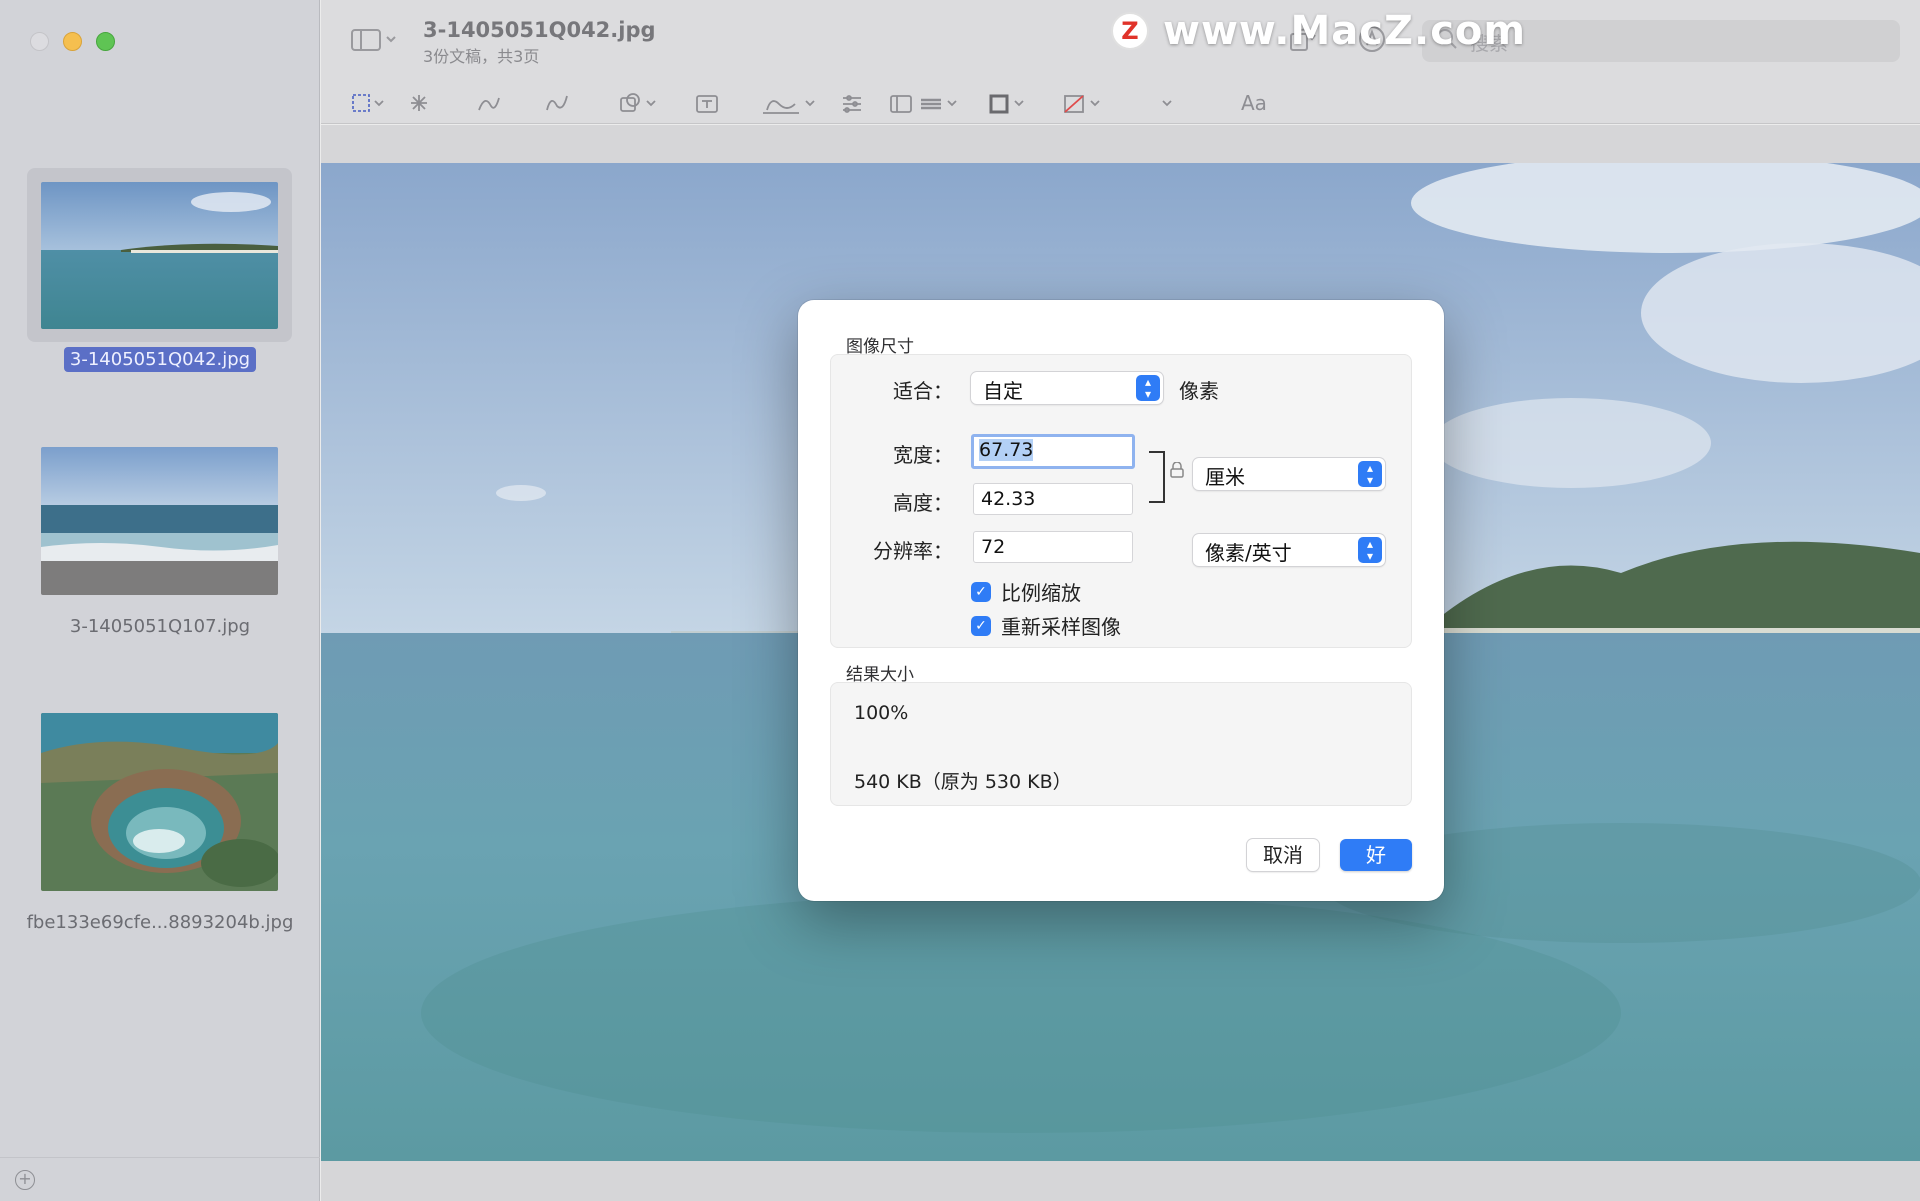 The height and width of the screenshot is (1201, 1920). Describe the element at coordinates (913, 551) in the screenshot. I see `resolution-label: 分辨率：` at that location.